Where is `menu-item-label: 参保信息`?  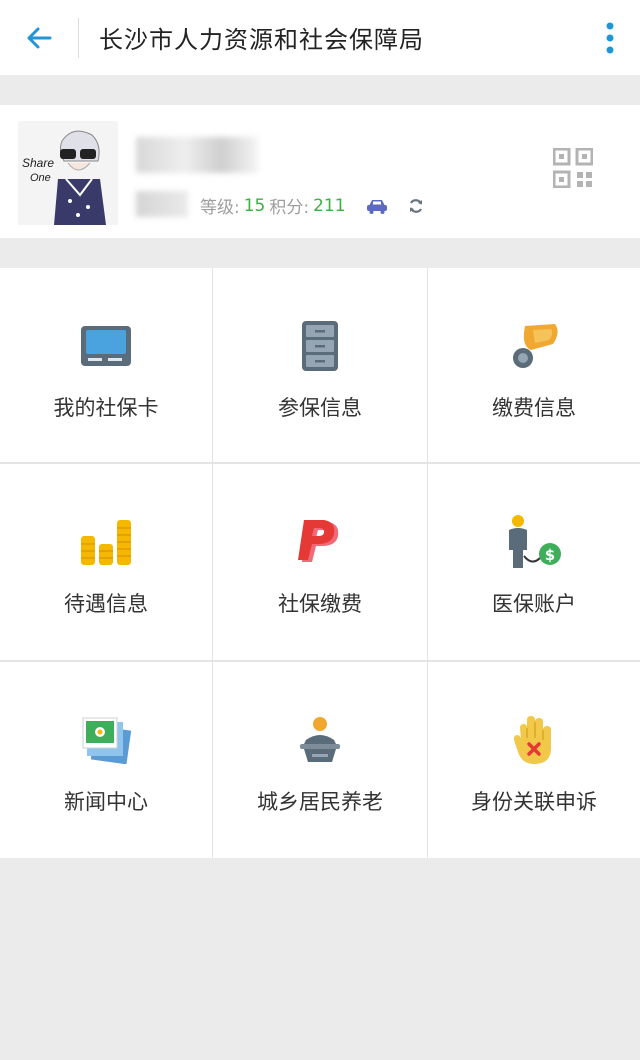
menu-item-label: 参保信息 is located at coordinates (320, 408).